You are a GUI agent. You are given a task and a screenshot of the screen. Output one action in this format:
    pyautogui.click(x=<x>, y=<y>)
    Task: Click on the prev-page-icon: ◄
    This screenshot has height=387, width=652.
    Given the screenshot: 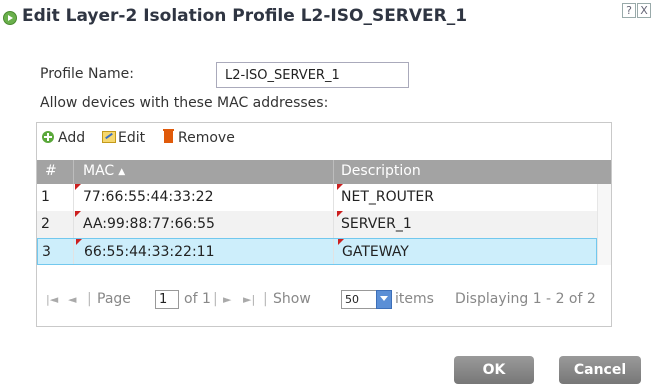 What is the action you would take?
    pyautogui.click(x=72, y=299)
    